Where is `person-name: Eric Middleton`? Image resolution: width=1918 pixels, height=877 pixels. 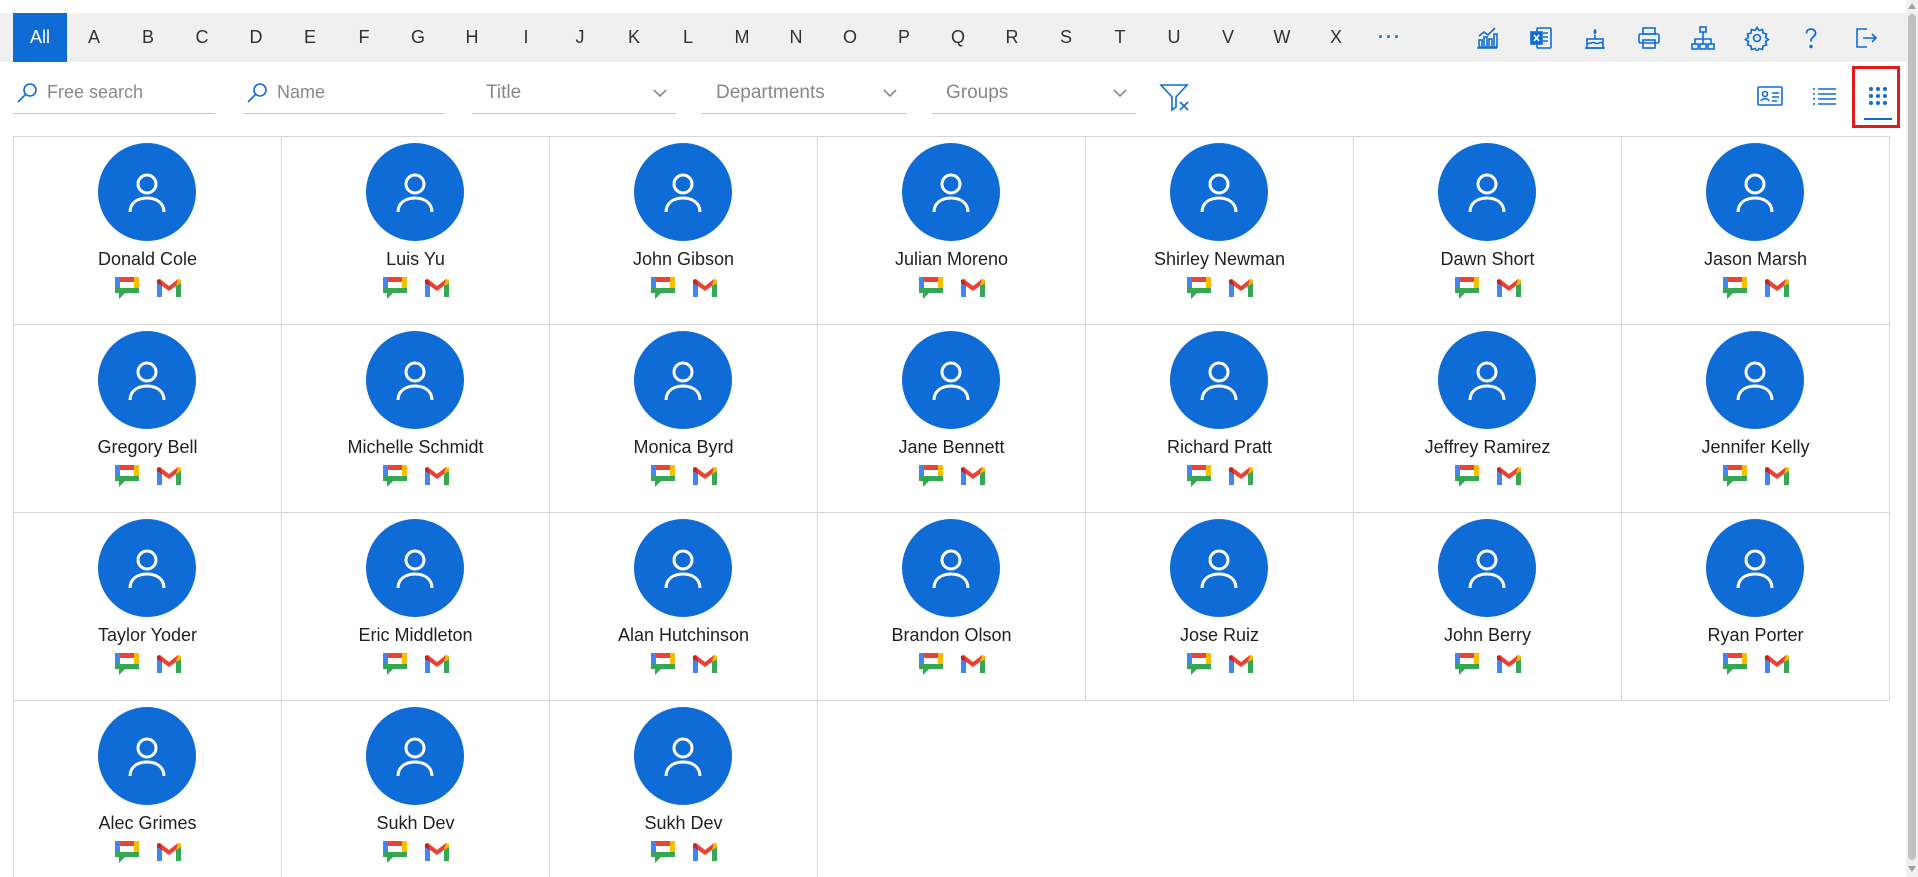 person-name: Eric Middleton is located at coordinates (415, 635).